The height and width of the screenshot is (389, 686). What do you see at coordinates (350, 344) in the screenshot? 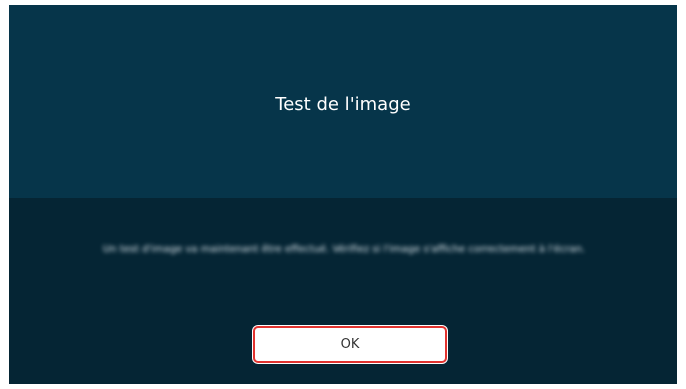
I see `ok-button: OK` at bounding box center [350, 344].